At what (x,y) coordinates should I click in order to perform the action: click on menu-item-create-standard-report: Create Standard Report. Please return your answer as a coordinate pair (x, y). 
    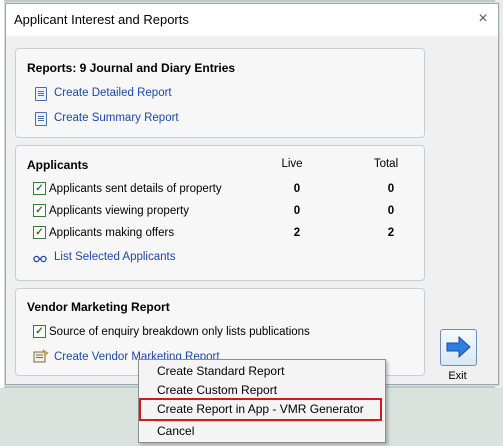
    Looking at the image, I should click on (220, 371).